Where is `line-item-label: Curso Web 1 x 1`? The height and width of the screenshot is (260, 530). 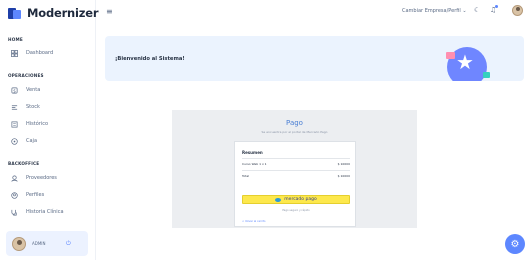 line-item-label: Curso Web 1 x 1 is located at coordinates (254, 164).